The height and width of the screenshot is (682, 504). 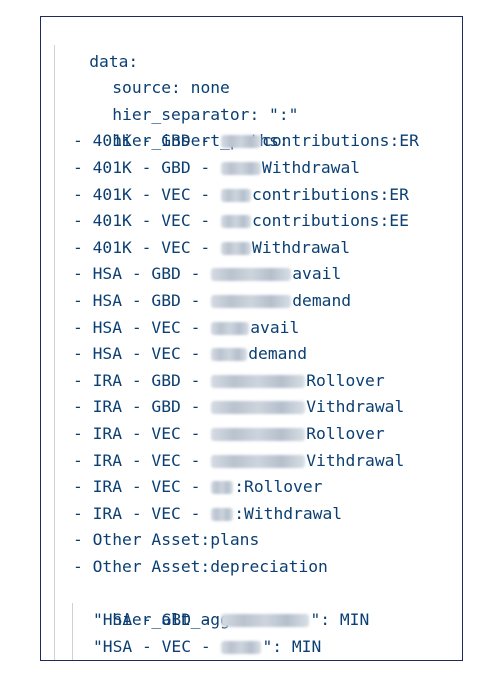 What do you see at coordinates (151, 73) in the screenshot?
I see `code-line-source: source: none` at bounding box center [151, 73].